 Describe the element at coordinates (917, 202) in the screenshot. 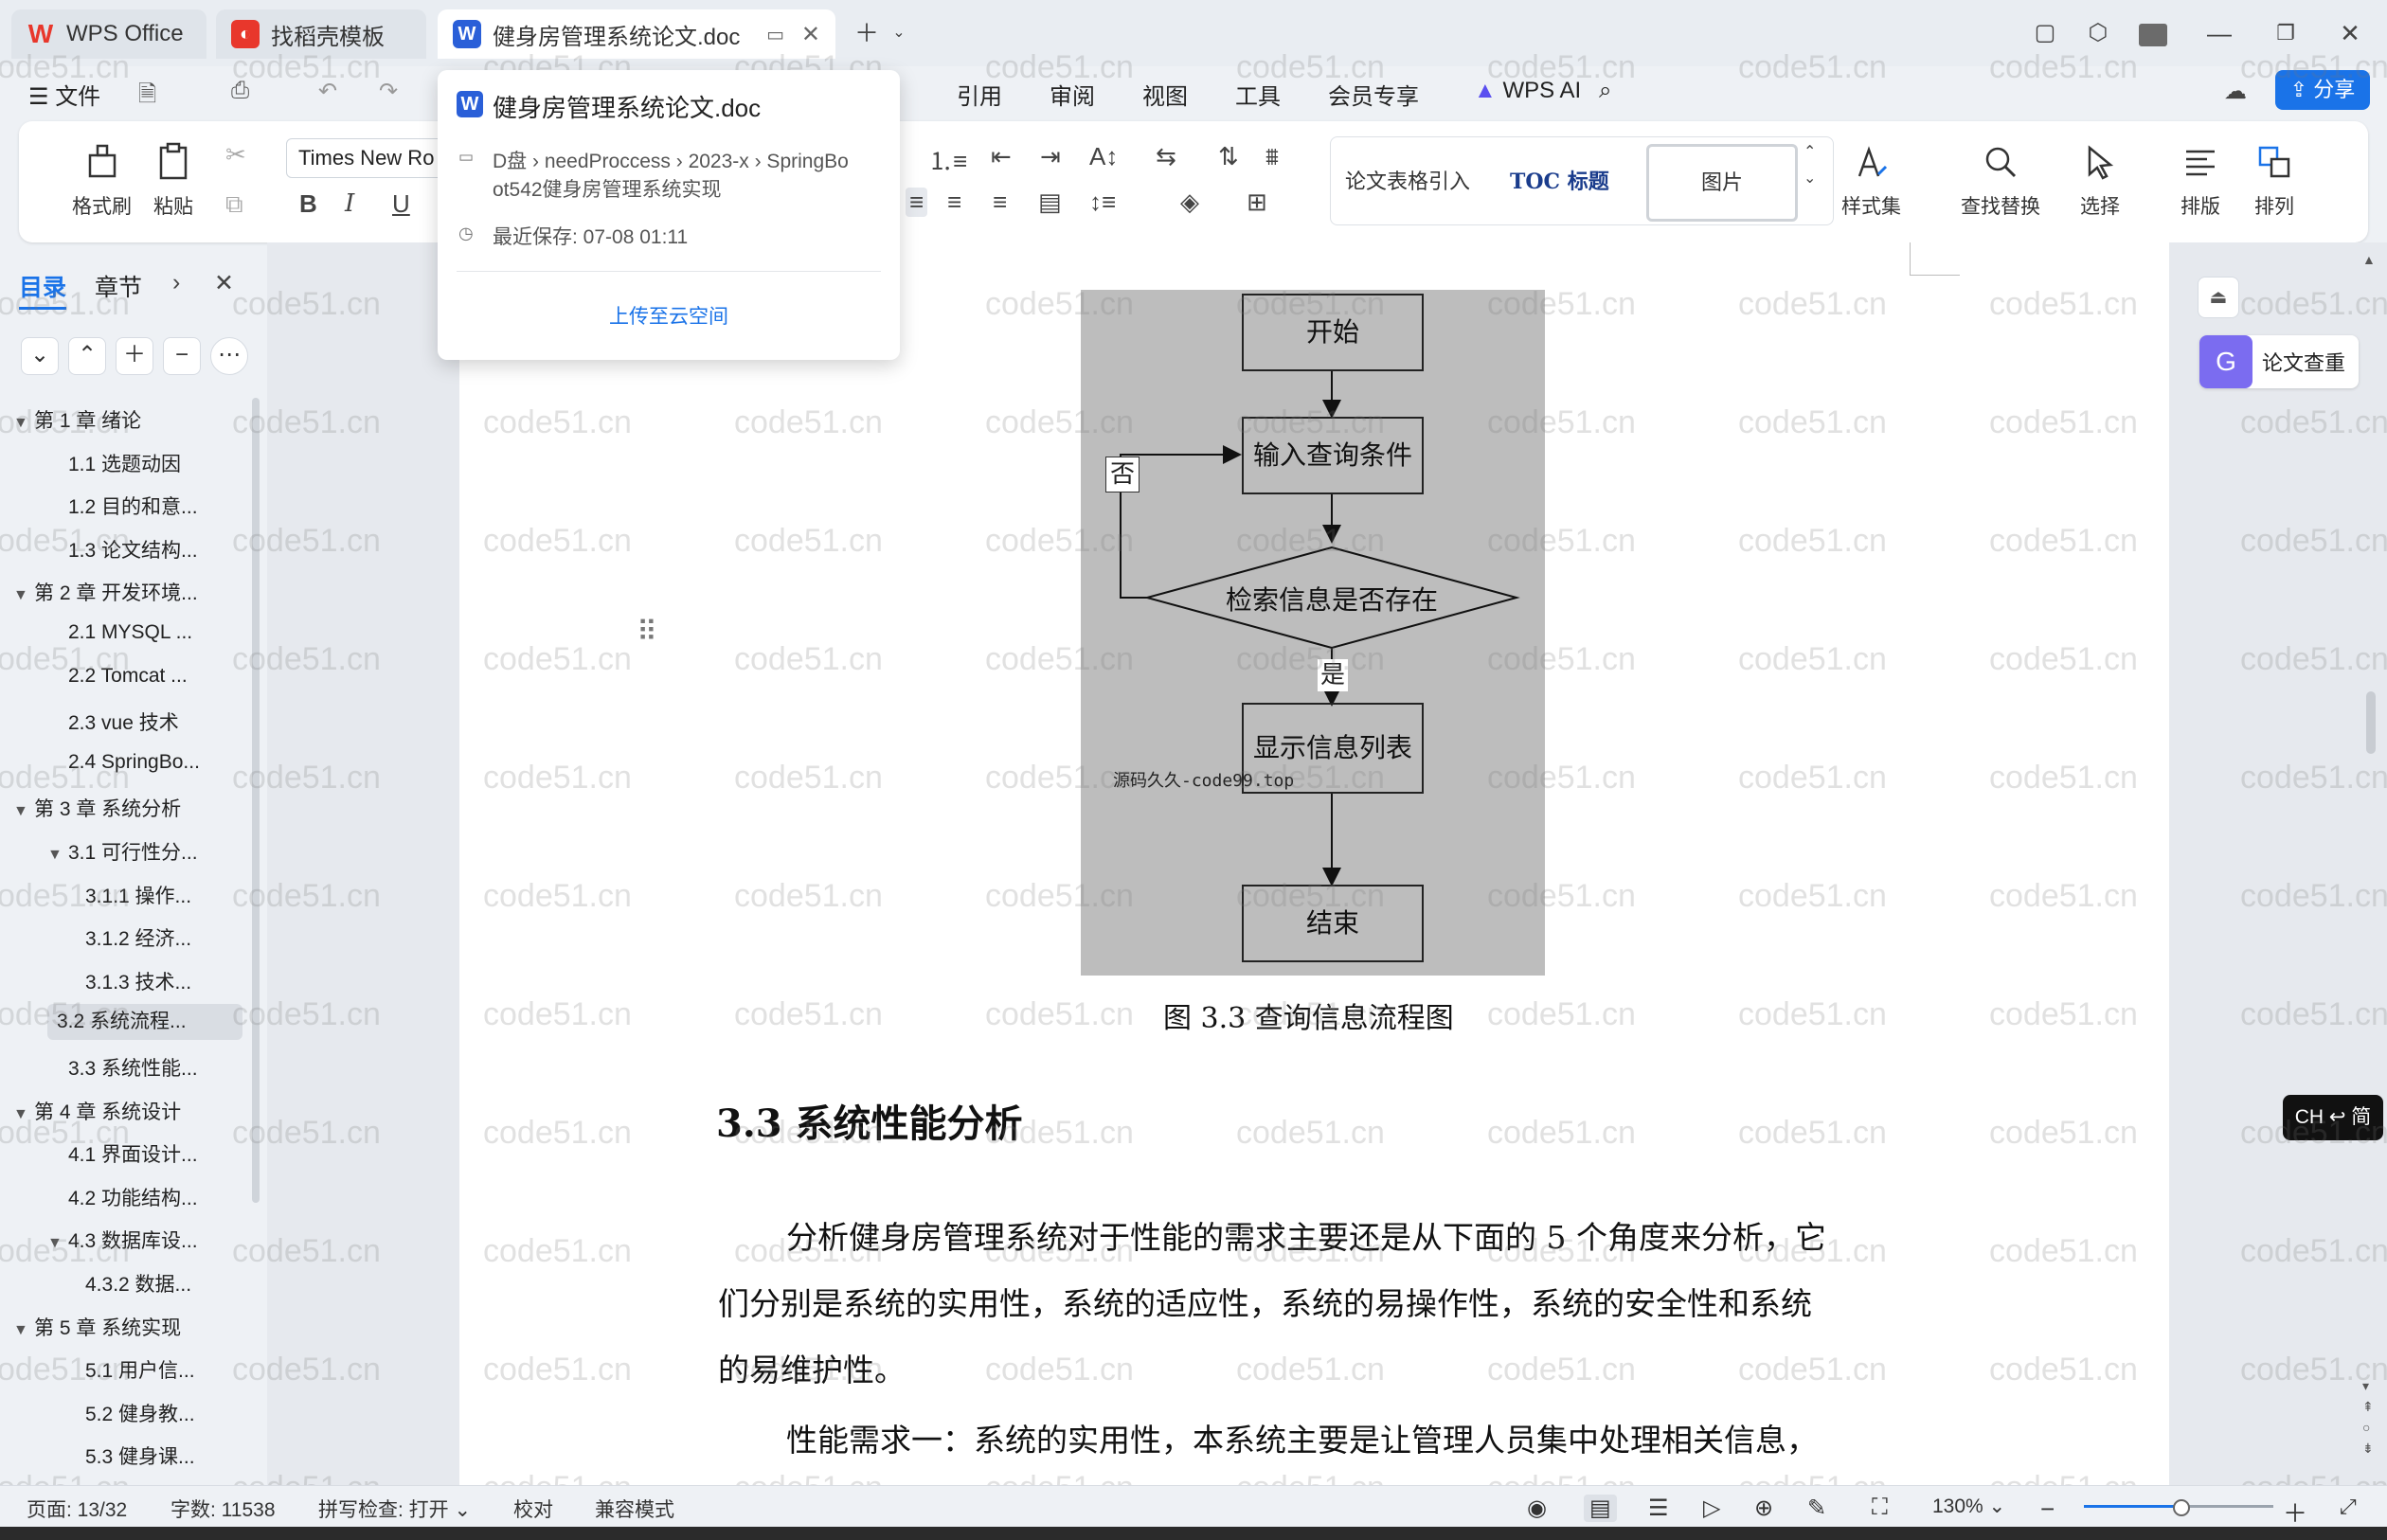

I see `align-left-icon: ≡` at that location.